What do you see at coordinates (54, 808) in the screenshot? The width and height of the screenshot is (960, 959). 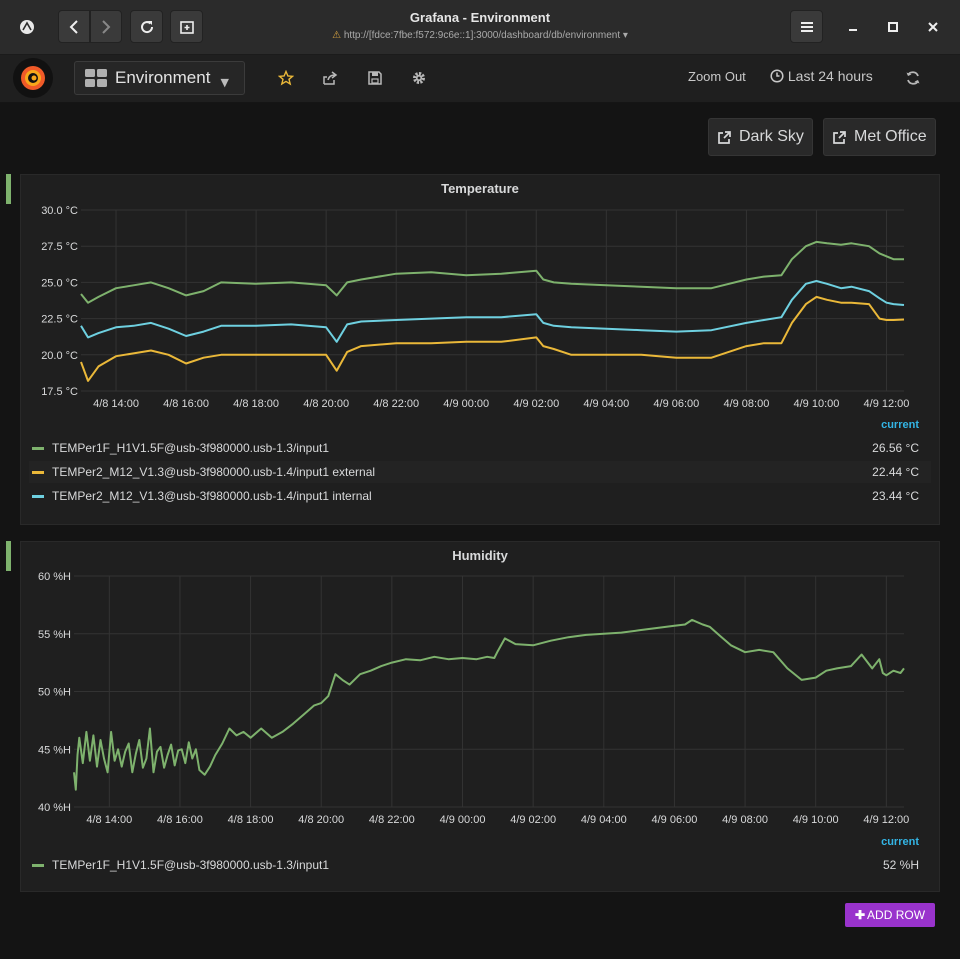 I see `y-tick-label: 40 %H` at bounding box center [54, 808].